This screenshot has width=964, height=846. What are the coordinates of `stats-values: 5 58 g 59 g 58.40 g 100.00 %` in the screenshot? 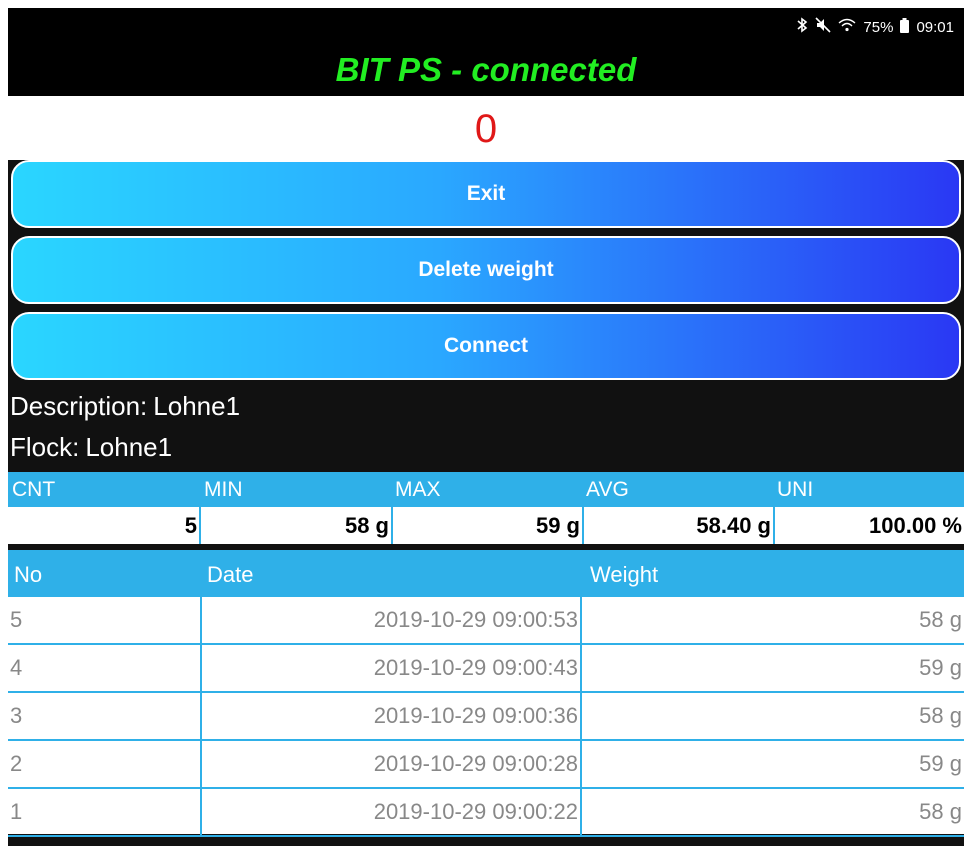 It's located at (486, 525).